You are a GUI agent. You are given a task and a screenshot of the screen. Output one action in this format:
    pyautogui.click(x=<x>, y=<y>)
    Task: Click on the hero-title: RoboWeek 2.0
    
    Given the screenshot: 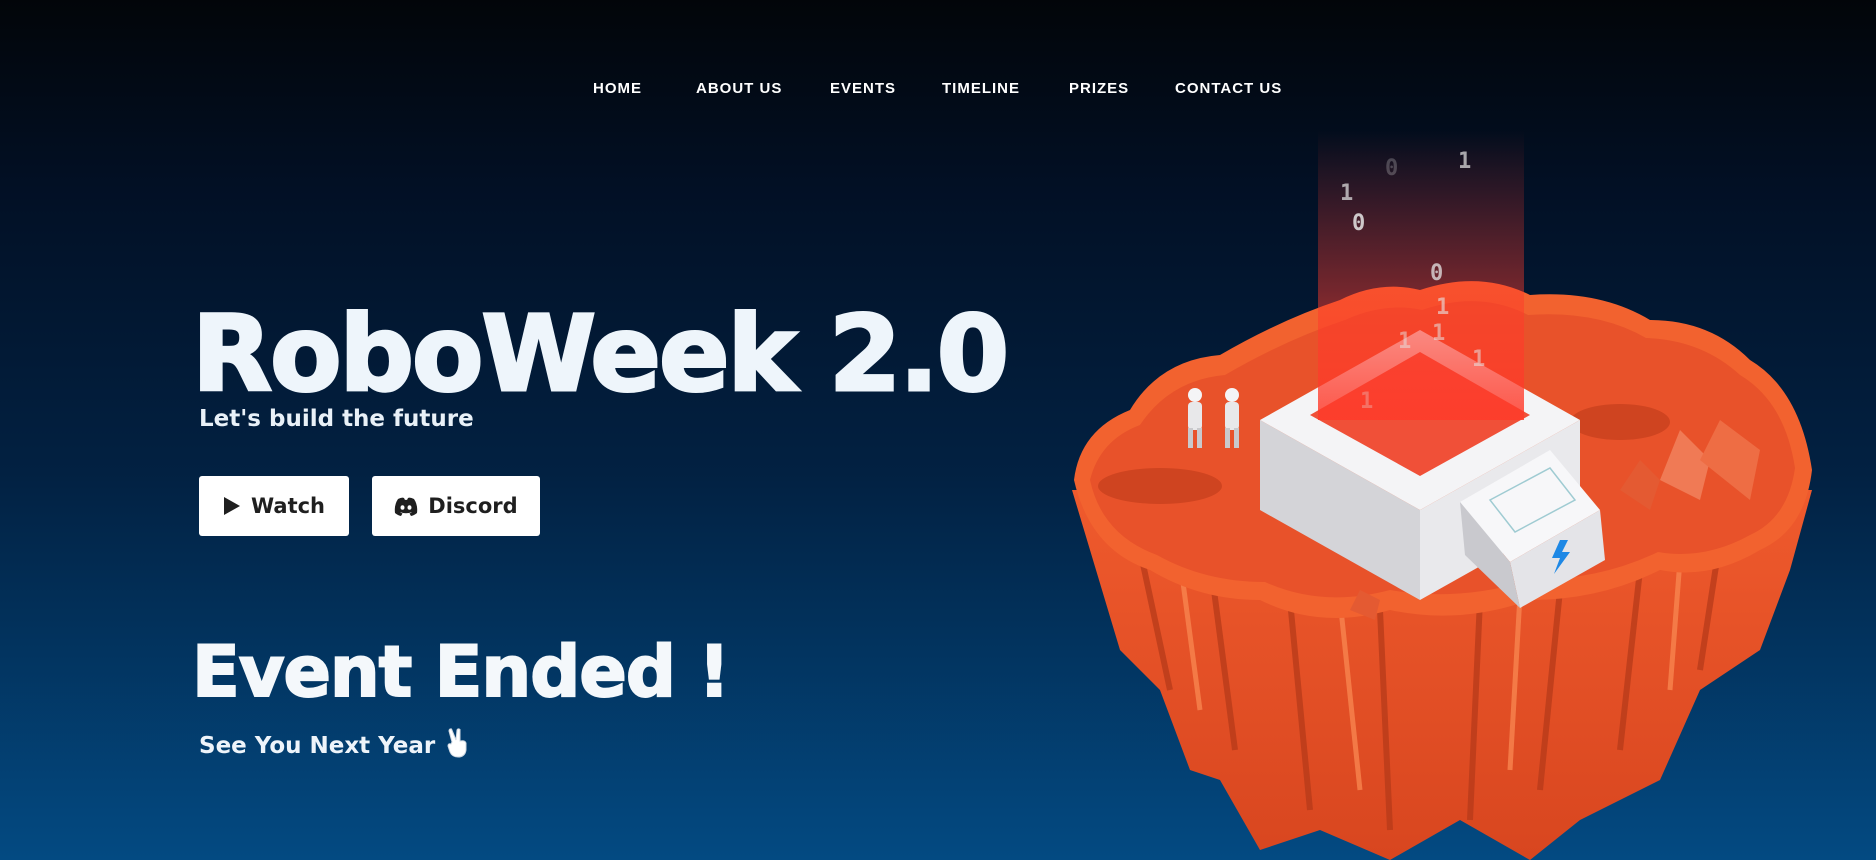 What is the action you would take?
    pyautogui.click(x=600, y=354)
    